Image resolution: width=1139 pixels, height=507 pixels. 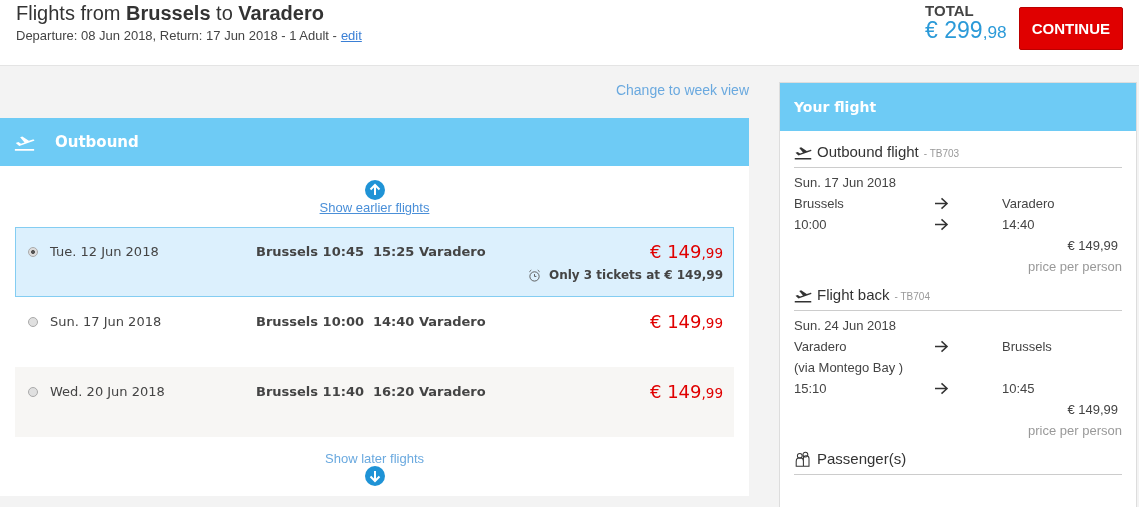 What do you see at coordinates (176, 35) in the screenshot?
I see `trip-details: Departure: 08 Jun 2018, Return: 17 Jun 2018 - 1 Adult -` at bounding box center [176, 35].